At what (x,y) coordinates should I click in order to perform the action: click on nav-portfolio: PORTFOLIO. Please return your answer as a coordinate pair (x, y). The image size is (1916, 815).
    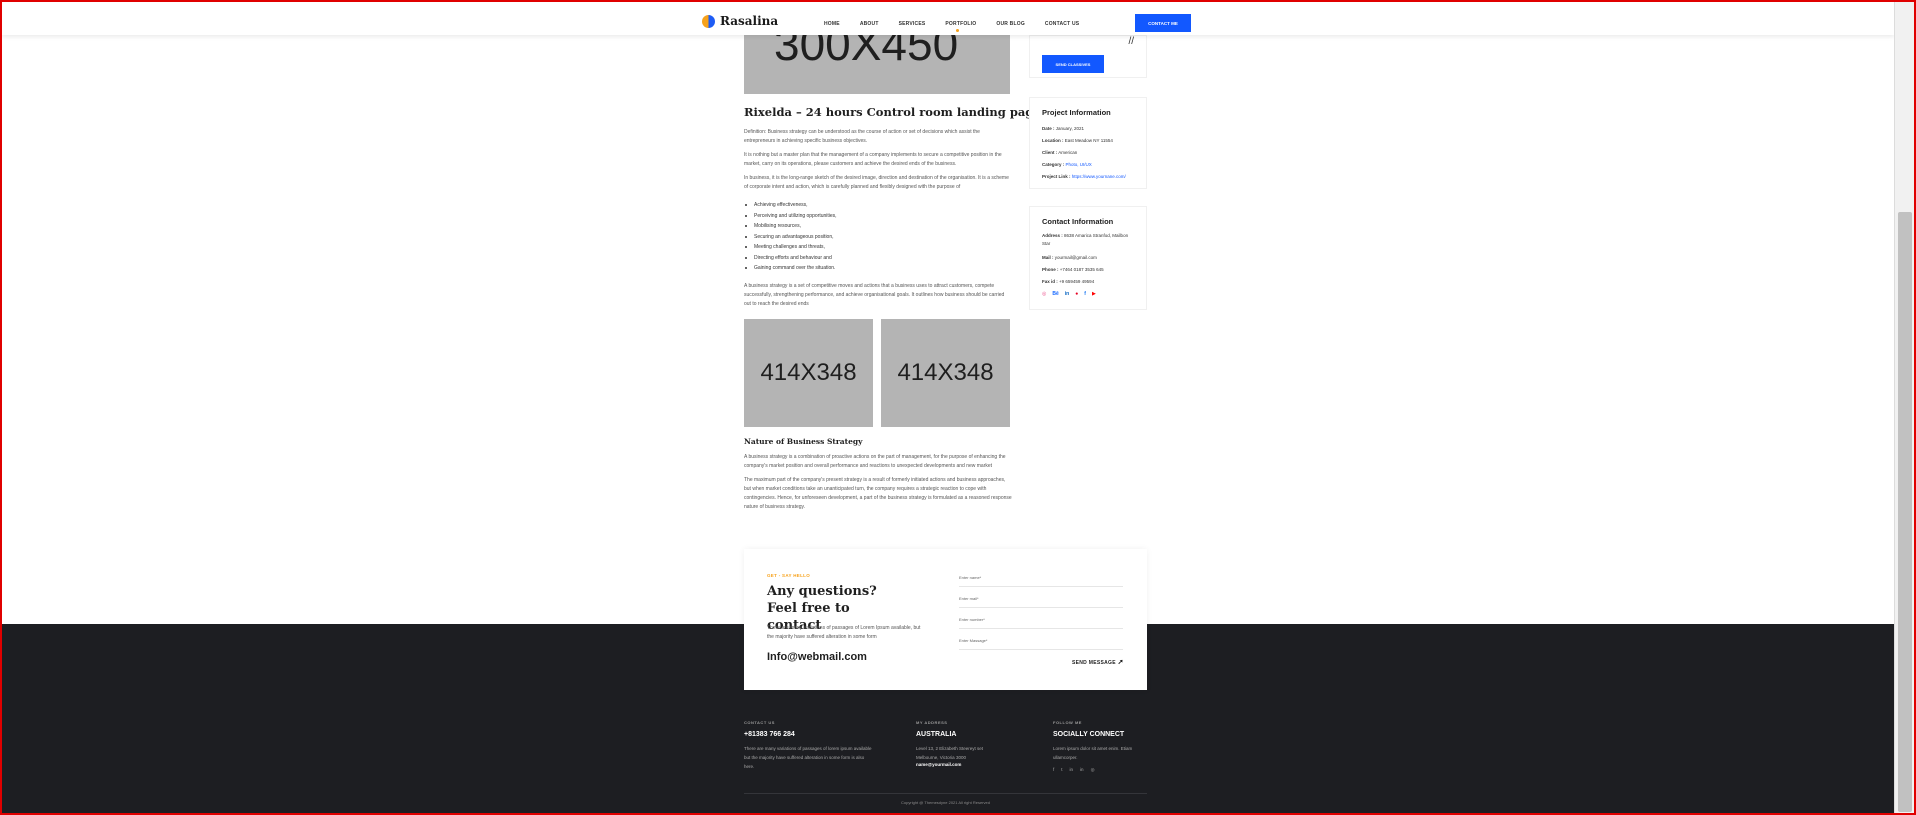
    Looking at the image, I should click on (960, 26).